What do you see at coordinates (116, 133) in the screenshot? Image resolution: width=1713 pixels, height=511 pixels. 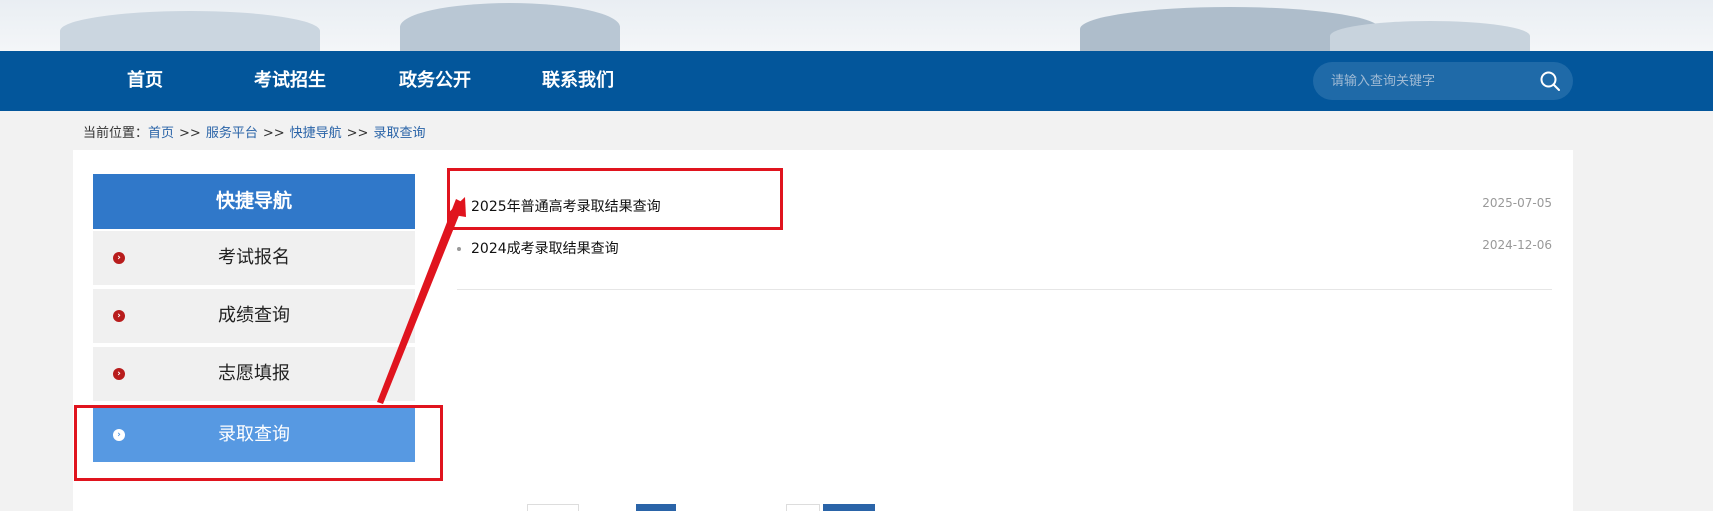 I see `breadcrumb-prefix: 当前位置：` at bounding box center [116, 133].